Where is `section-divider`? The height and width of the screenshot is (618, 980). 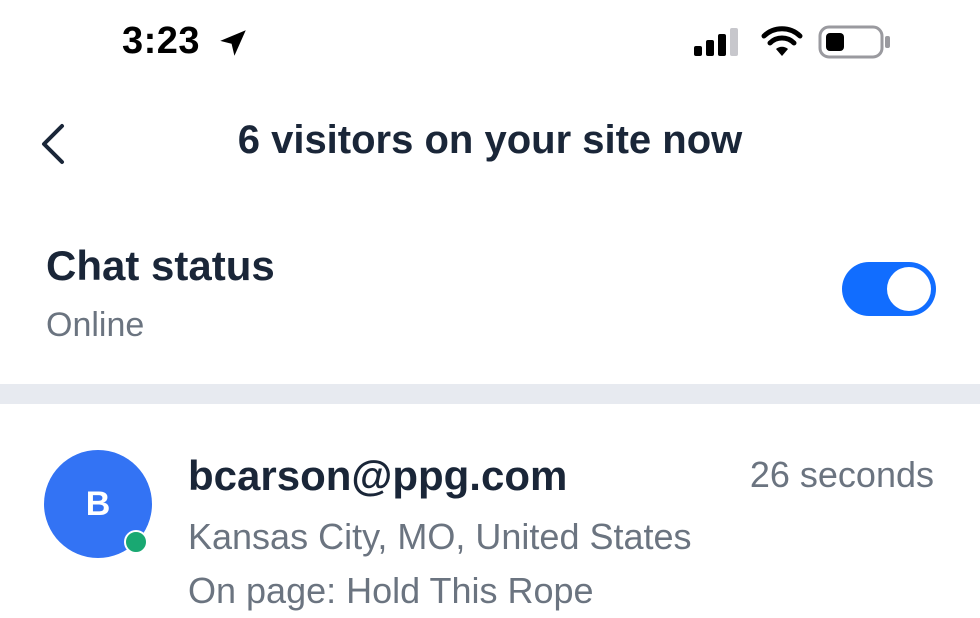
section-divider is located at coordinates (490, 394).